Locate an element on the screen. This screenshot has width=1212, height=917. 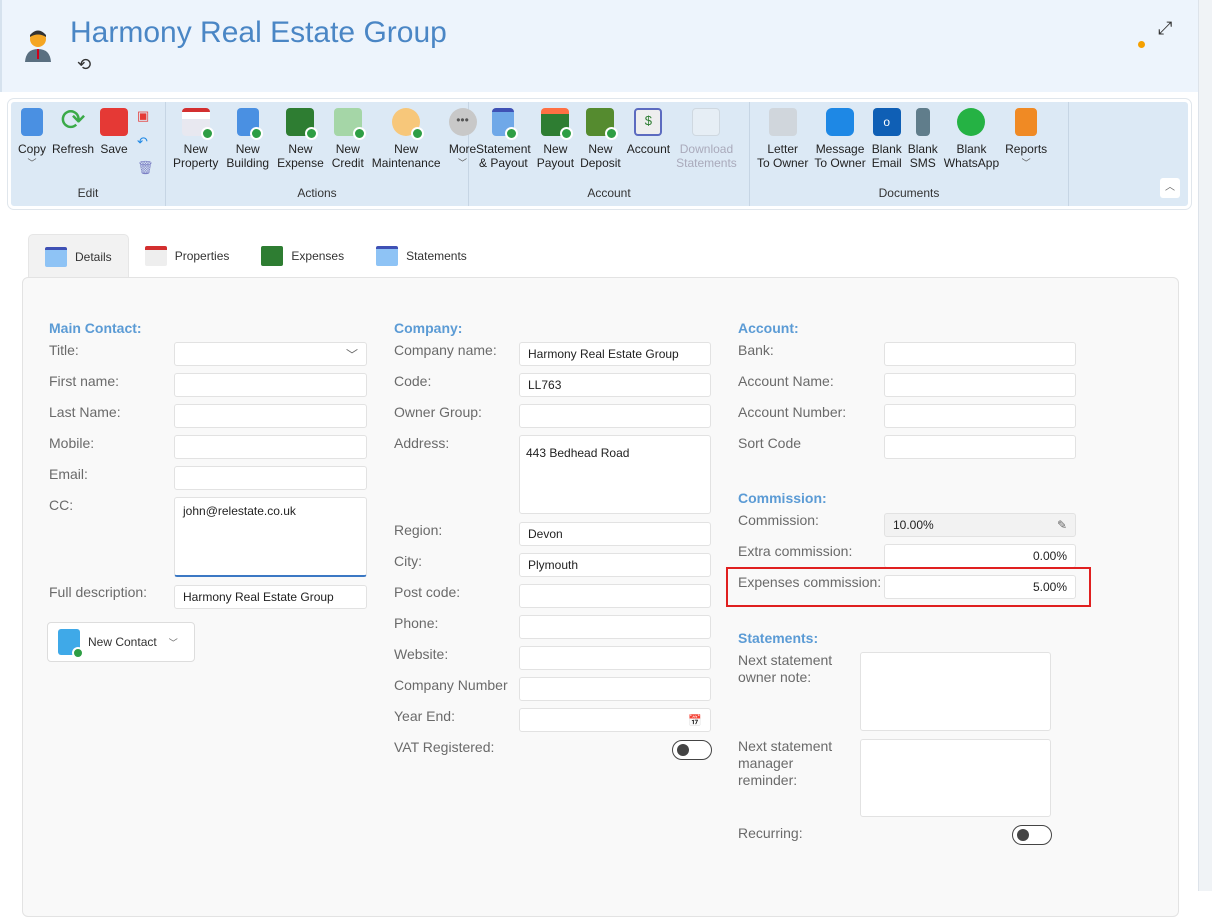
save-icon is located at coordinates (114, 122).